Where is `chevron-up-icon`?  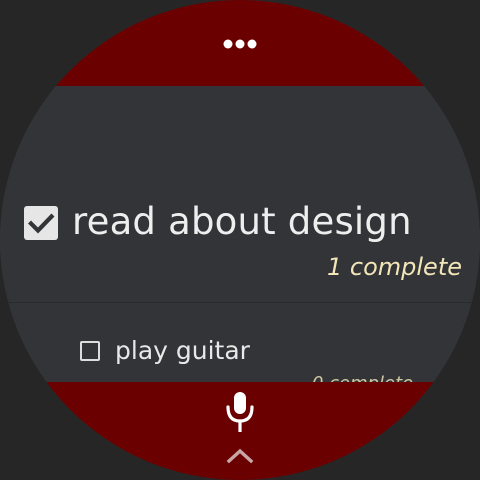 chevron-up-icon is located at coordinates (240, 455).